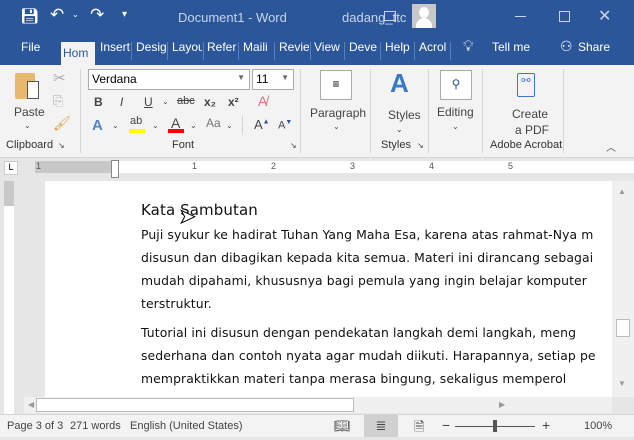  I want to click on font-name-select: Verdana ▼, so click(169, 79).